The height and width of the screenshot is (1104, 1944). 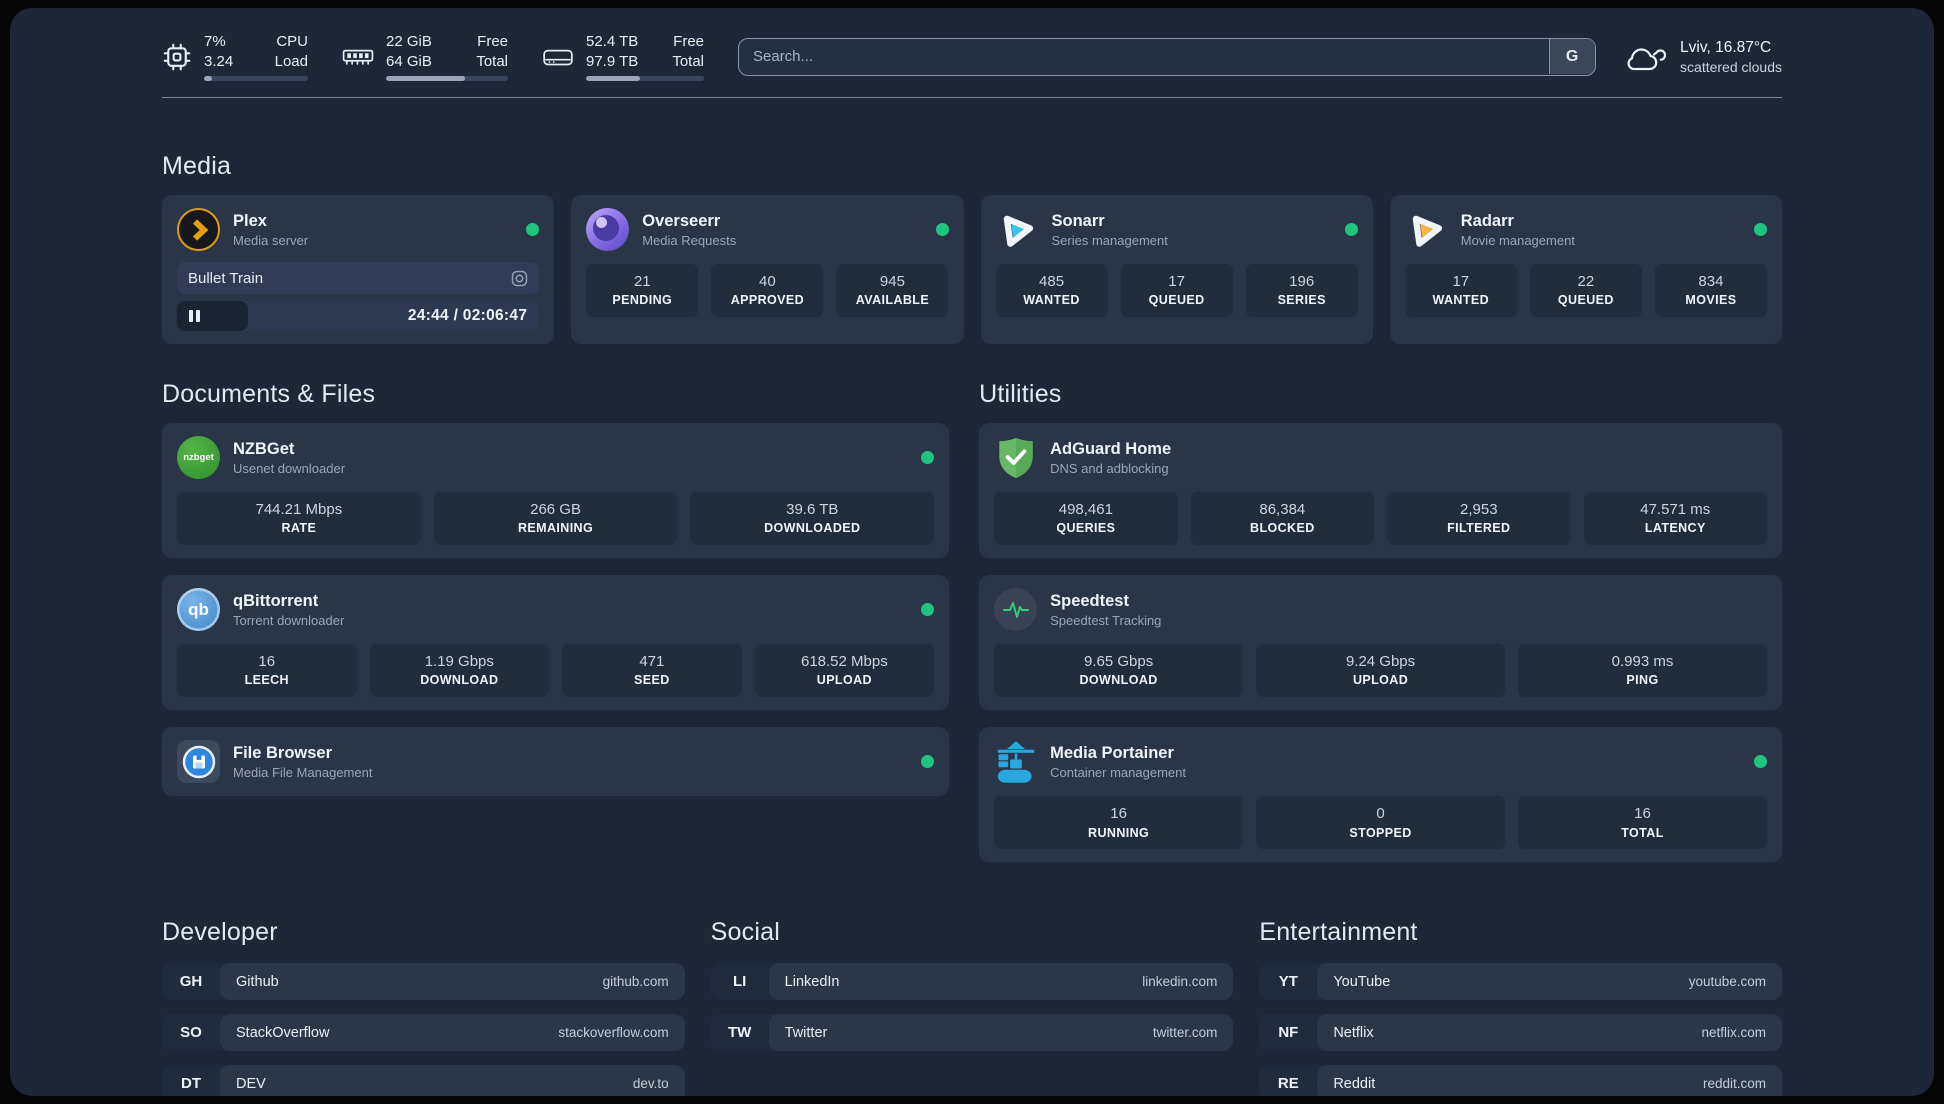 What do you see at coordinates (928, 610) in the screenshot?
I see `qbittorrent-status-dot` at bounding box center [928, 610].